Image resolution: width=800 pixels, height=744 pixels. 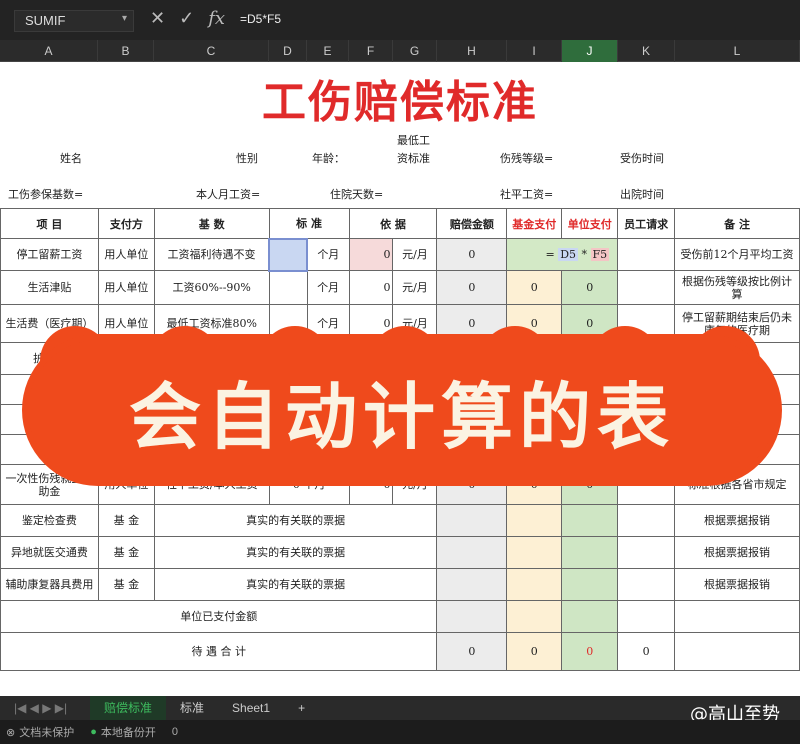 I want to click on header-remarks: 备 注, so click(x=737, y=223).